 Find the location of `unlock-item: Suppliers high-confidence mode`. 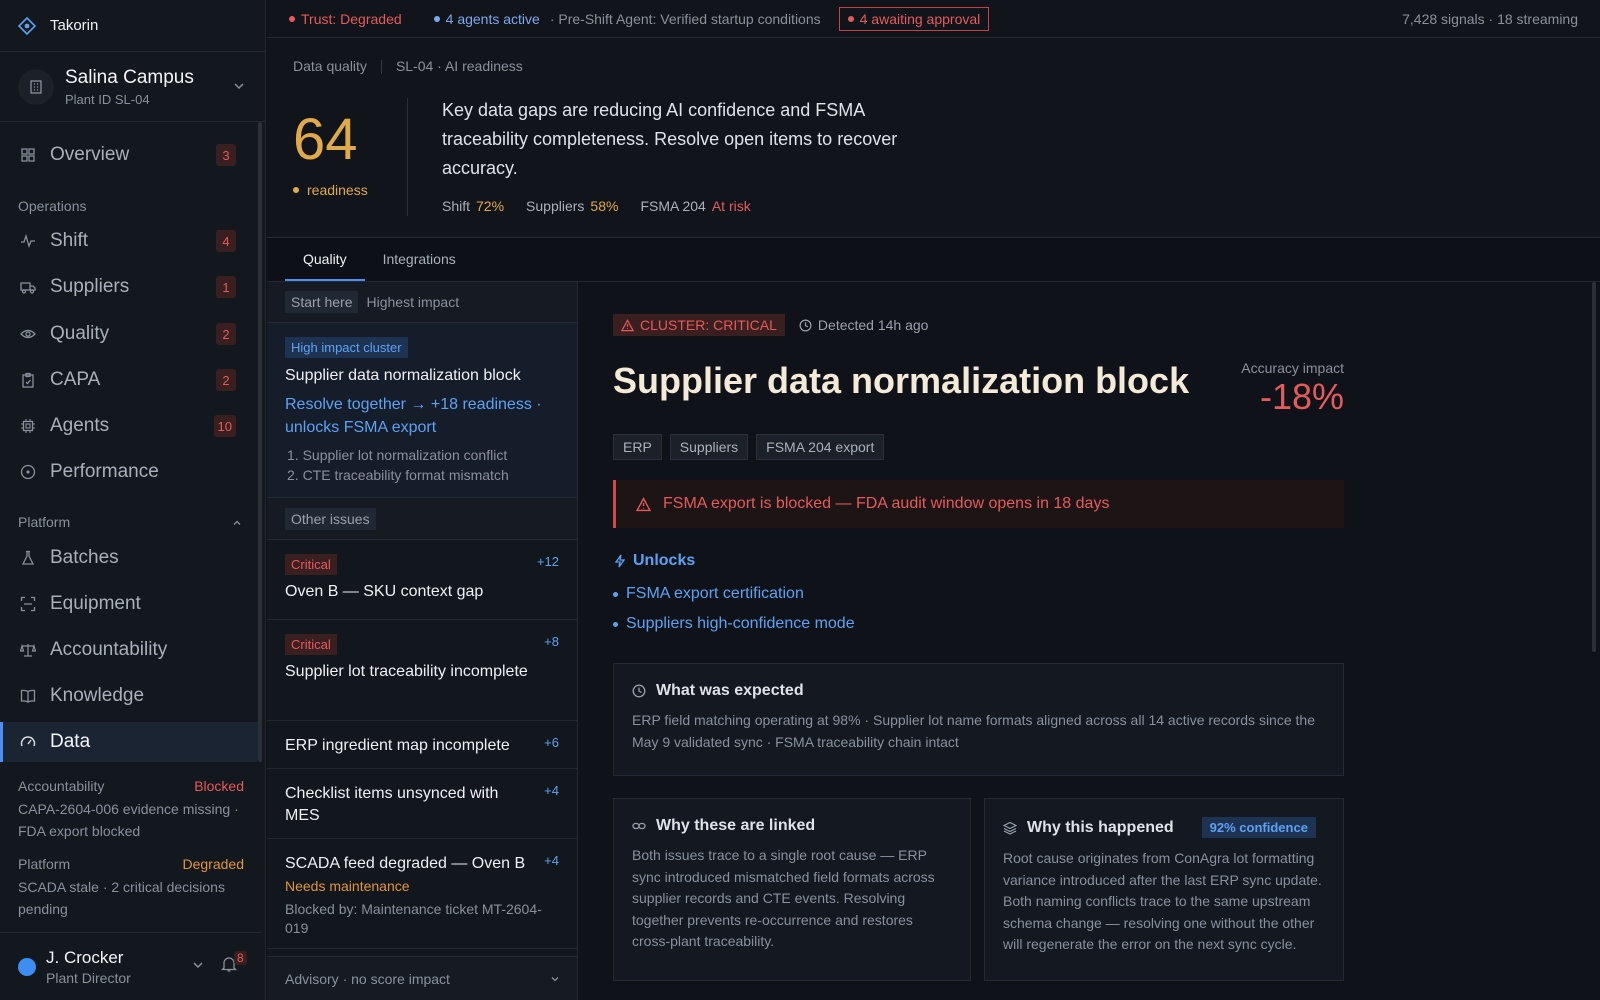

unlock-item: Suppliers high-confidence mode is located at coordinates (734, 624).